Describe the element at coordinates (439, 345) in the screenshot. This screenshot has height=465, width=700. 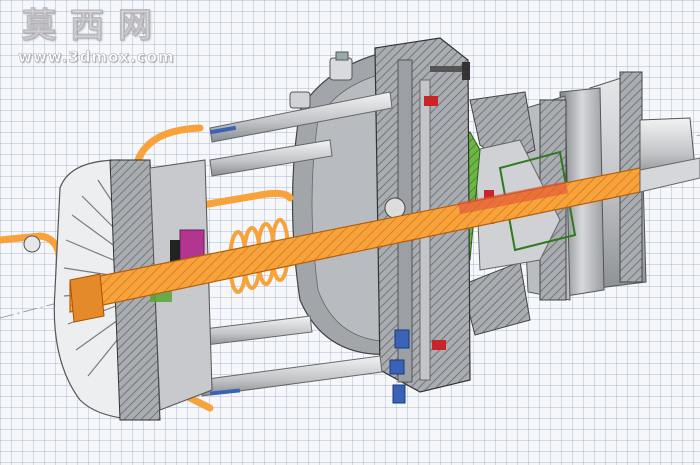
I see `red-seal-bottom` at that location.